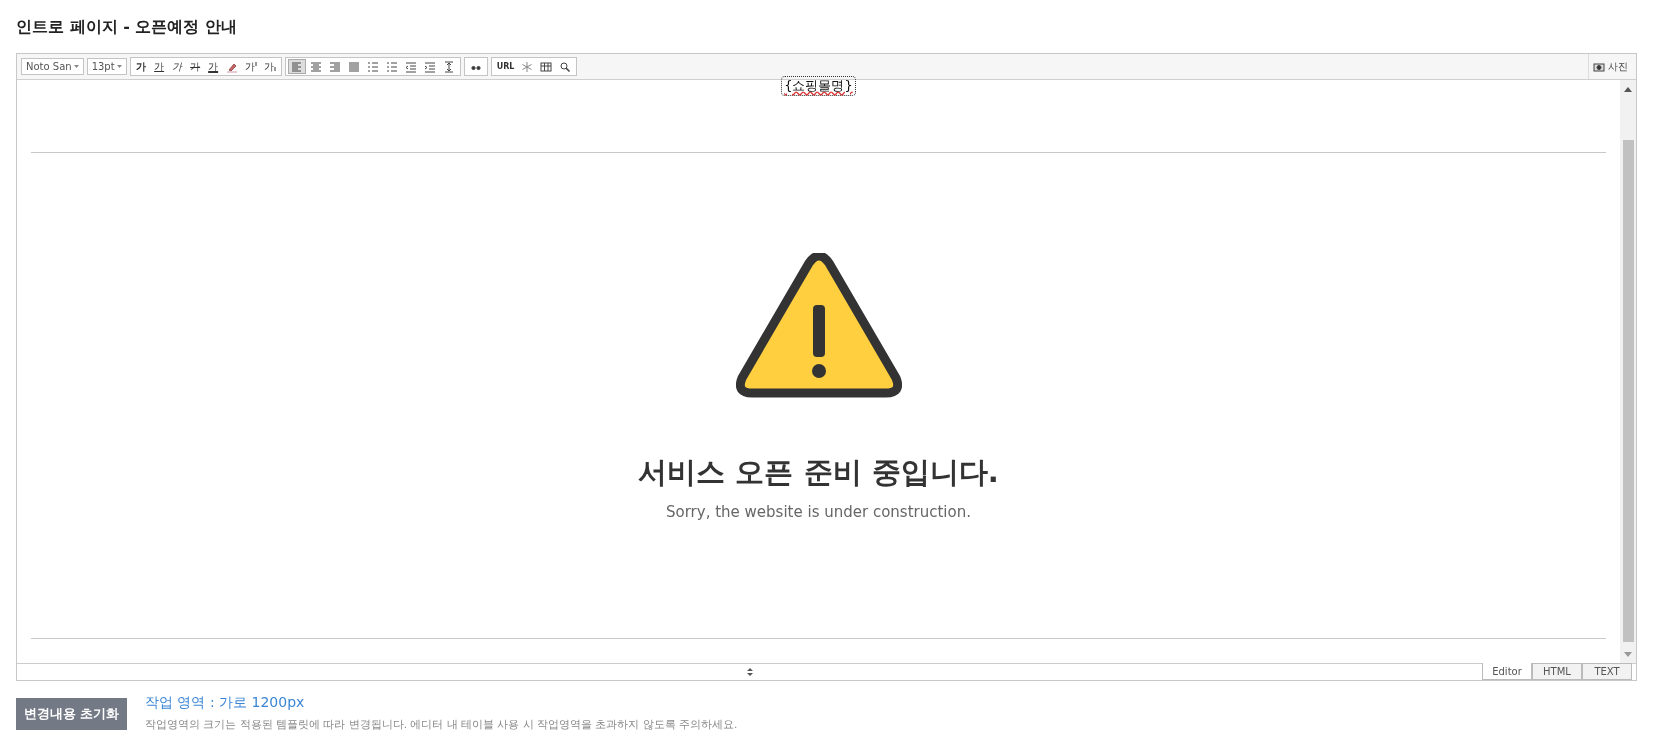  What do you see at coordinates (565, 66) in the screenshot?
I see `search-icon` at bounding box center [565, 66].